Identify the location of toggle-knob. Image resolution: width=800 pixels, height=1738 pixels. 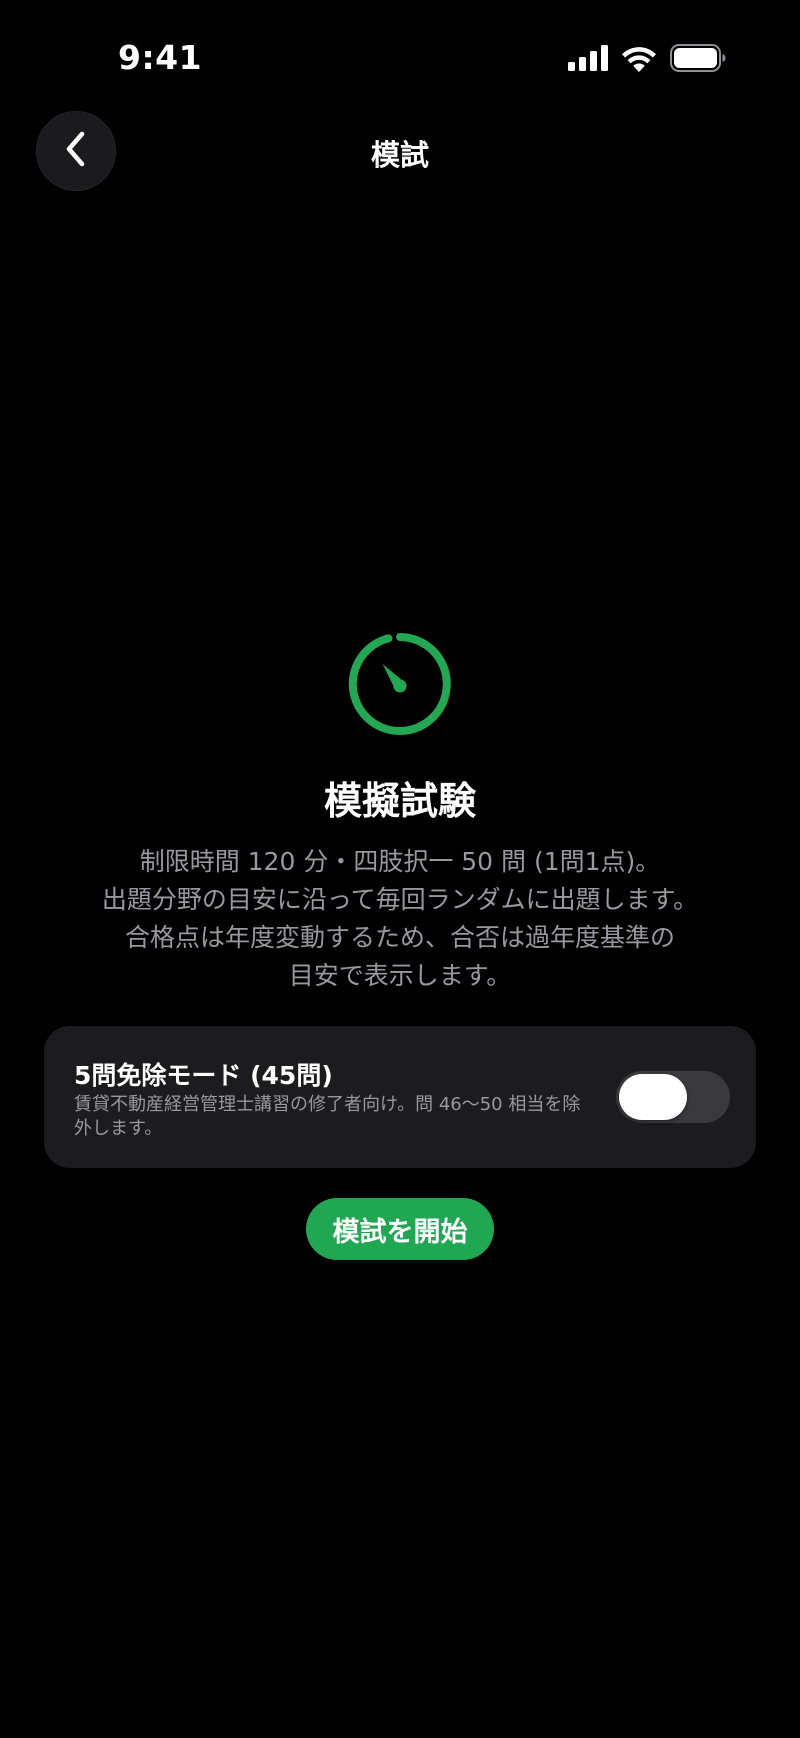
(653, 1097).